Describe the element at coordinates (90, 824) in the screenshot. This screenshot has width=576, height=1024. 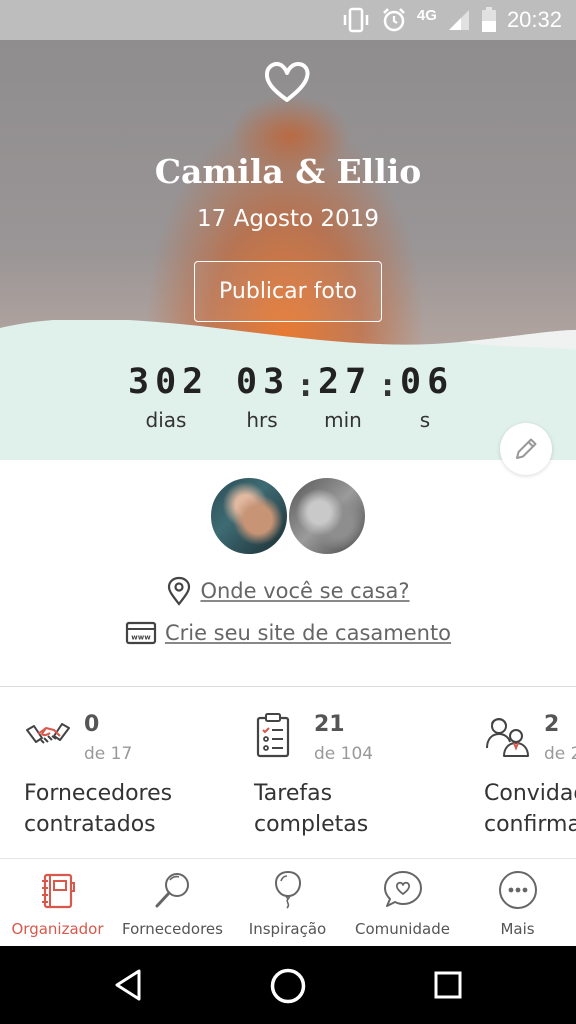
I see `vendors-label-line2: contratados` at that location.